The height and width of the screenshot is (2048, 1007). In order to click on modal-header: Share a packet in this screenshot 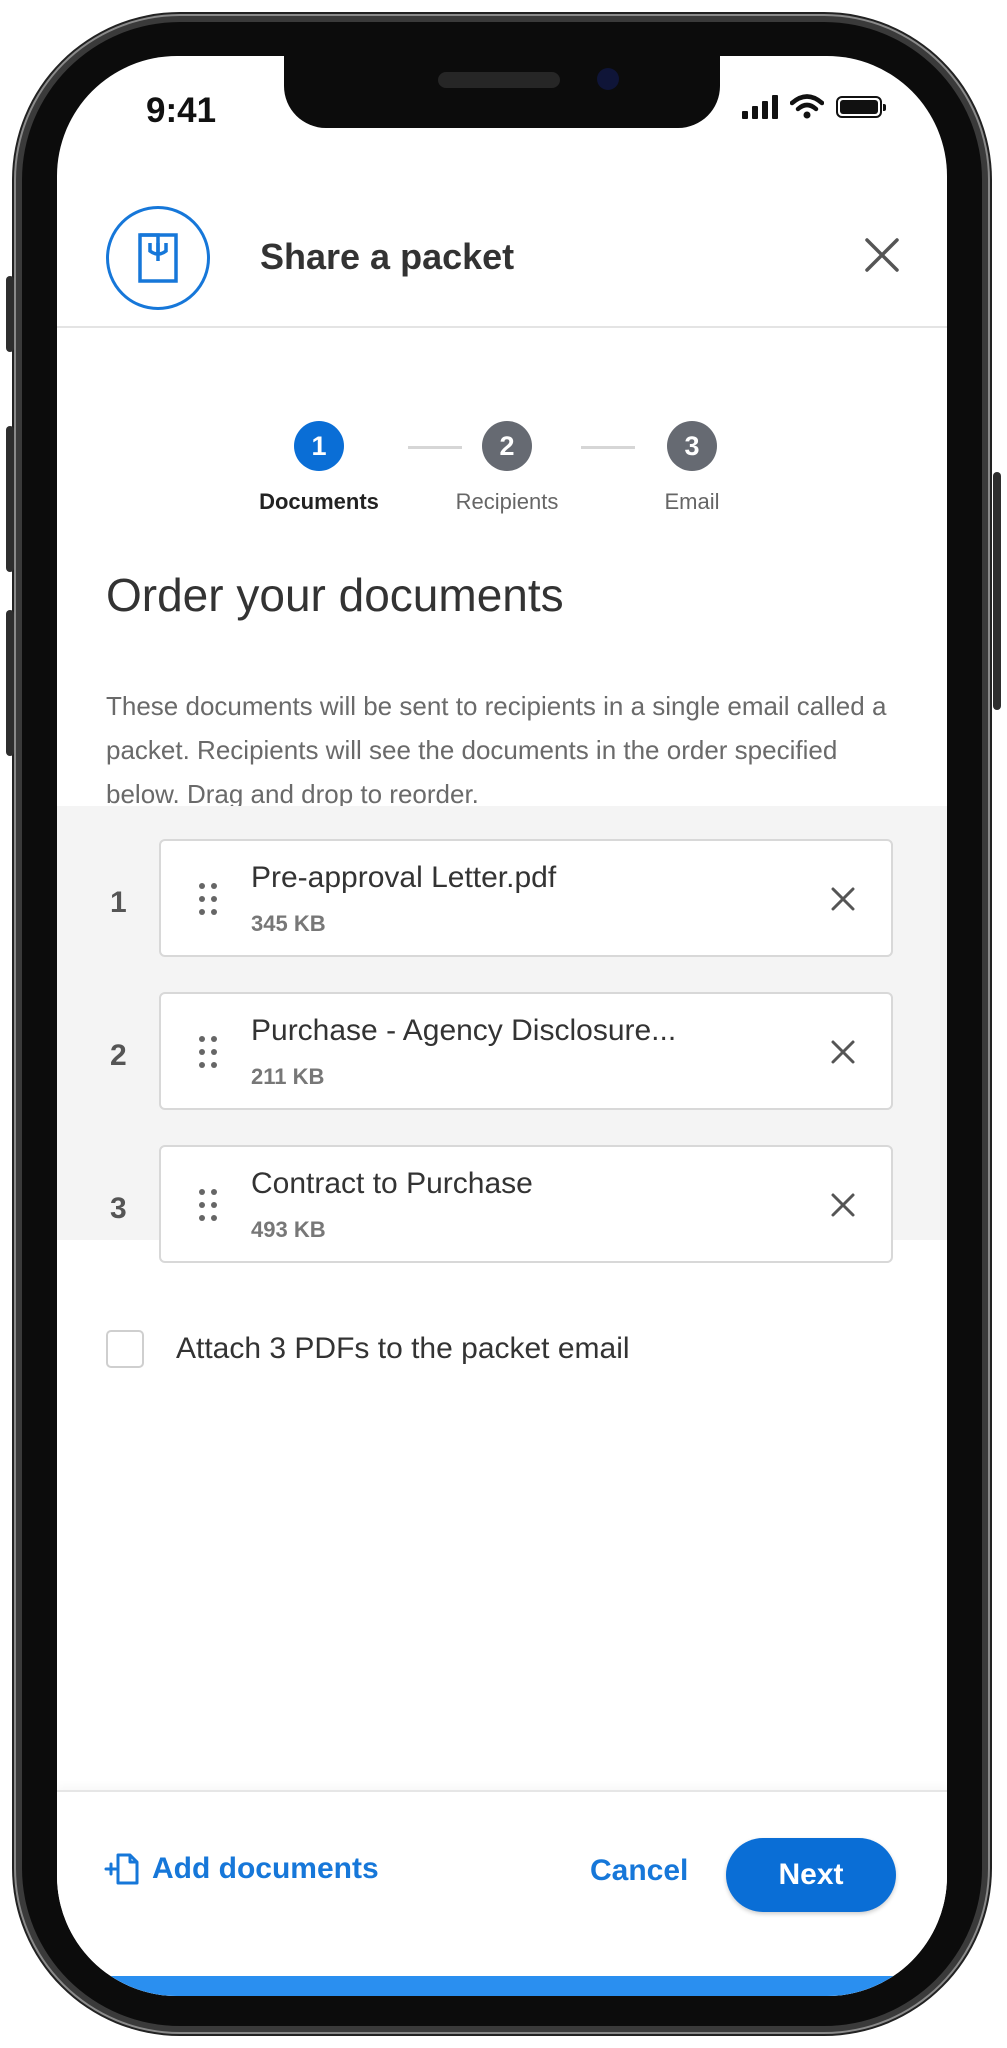, I will do `click(502, 257)`.